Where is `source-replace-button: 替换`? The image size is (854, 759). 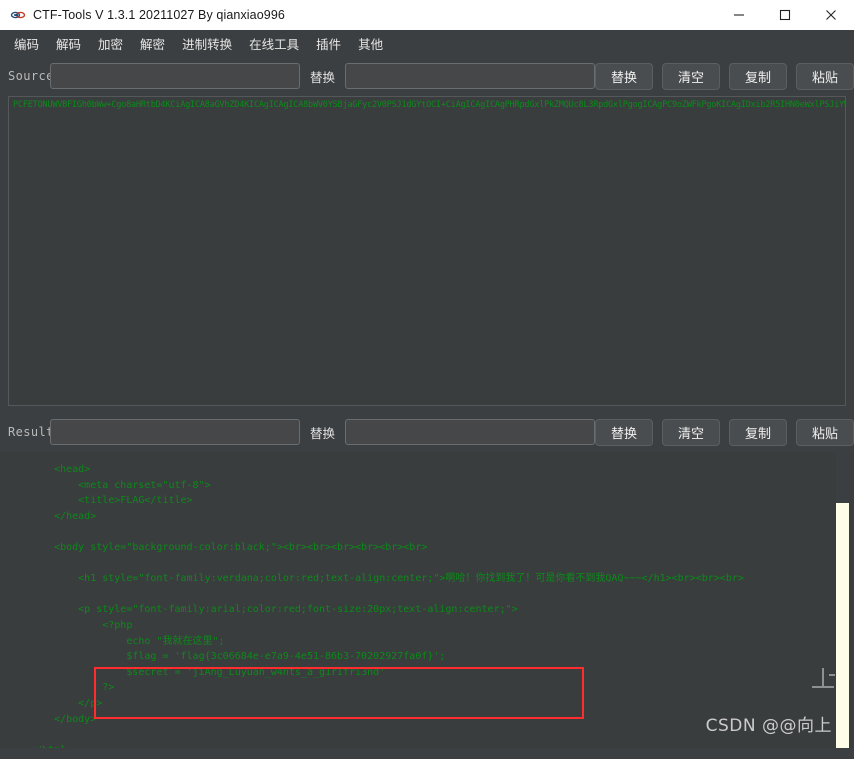
source-replace-button: 替换 is located at coordinates (624, 76).